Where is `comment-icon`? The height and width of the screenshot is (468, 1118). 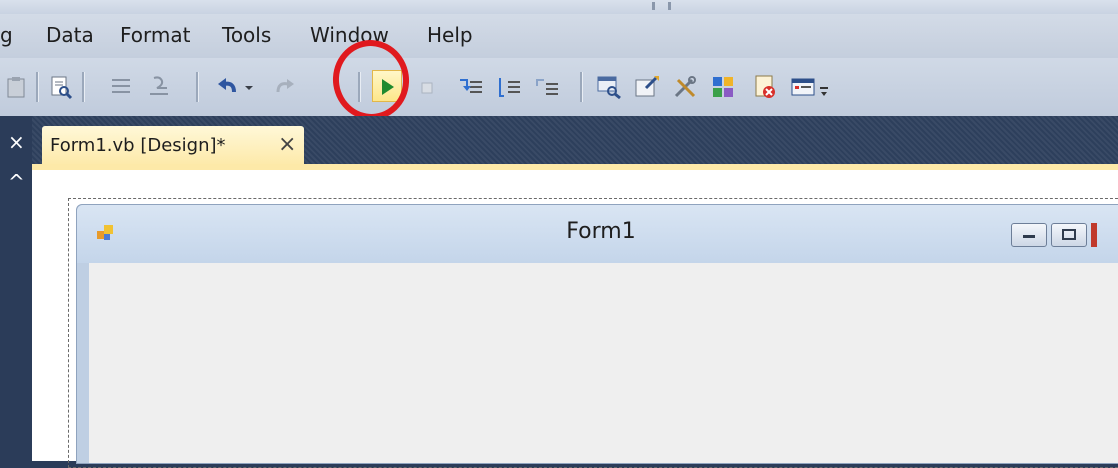 comment-icon is located at coordinates (121, 87).